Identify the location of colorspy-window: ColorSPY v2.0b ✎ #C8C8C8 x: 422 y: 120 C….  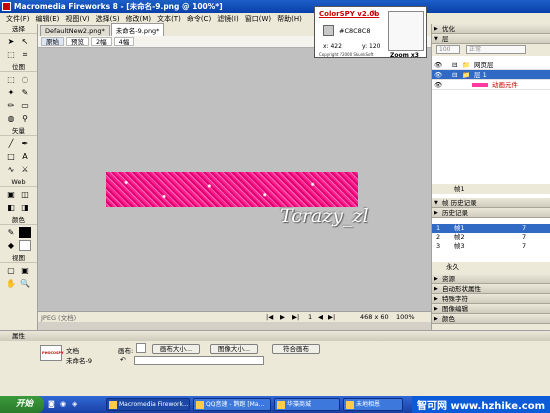
(370, 32).